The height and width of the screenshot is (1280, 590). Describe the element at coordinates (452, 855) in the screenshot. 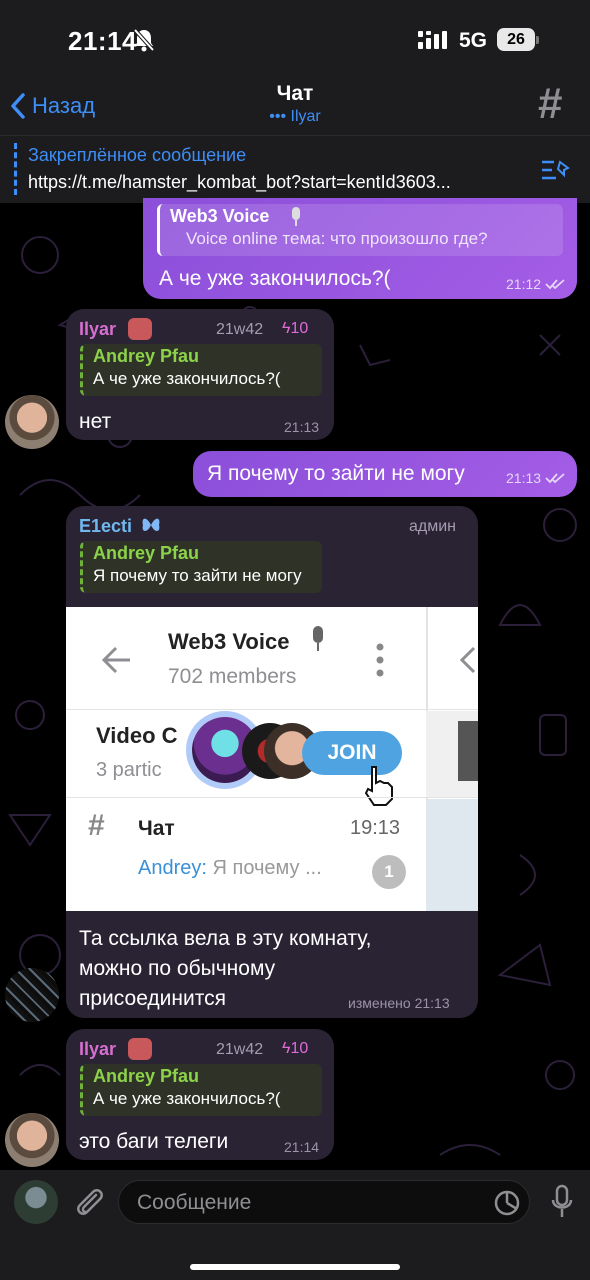

I see `sidebar-preview` at that location.